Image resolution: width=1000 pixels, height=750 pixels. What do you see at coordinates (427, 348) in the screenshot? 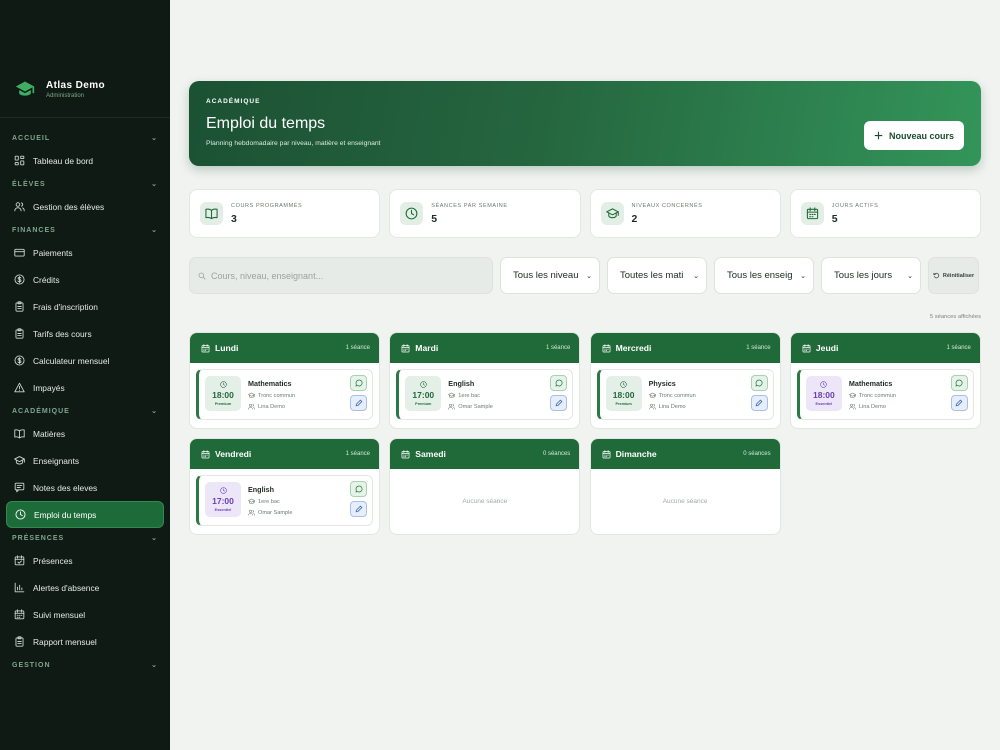
I see `day-name: Mardi` at bounding box center [427, 348].